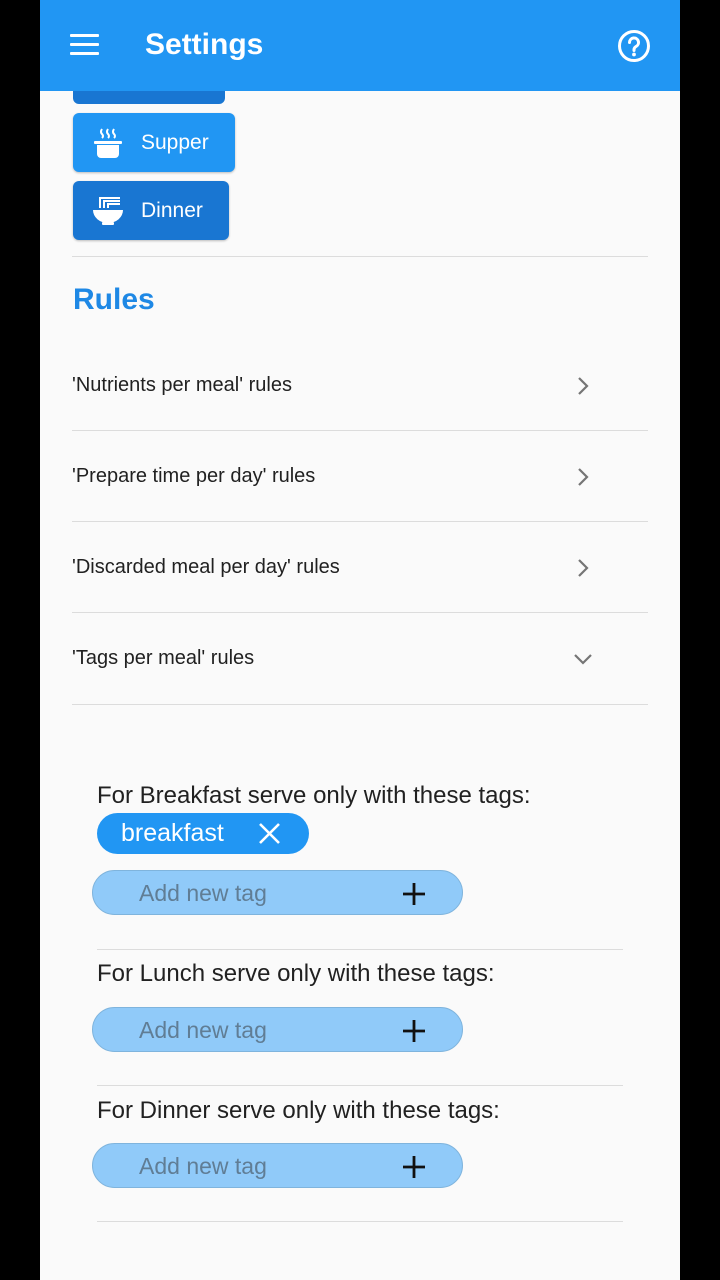 The image size is (720, 1280). What do you see at coordinates (360, 45) in the screenshot?
I see `app-bar: Settings` at bounding box center [360, 45].